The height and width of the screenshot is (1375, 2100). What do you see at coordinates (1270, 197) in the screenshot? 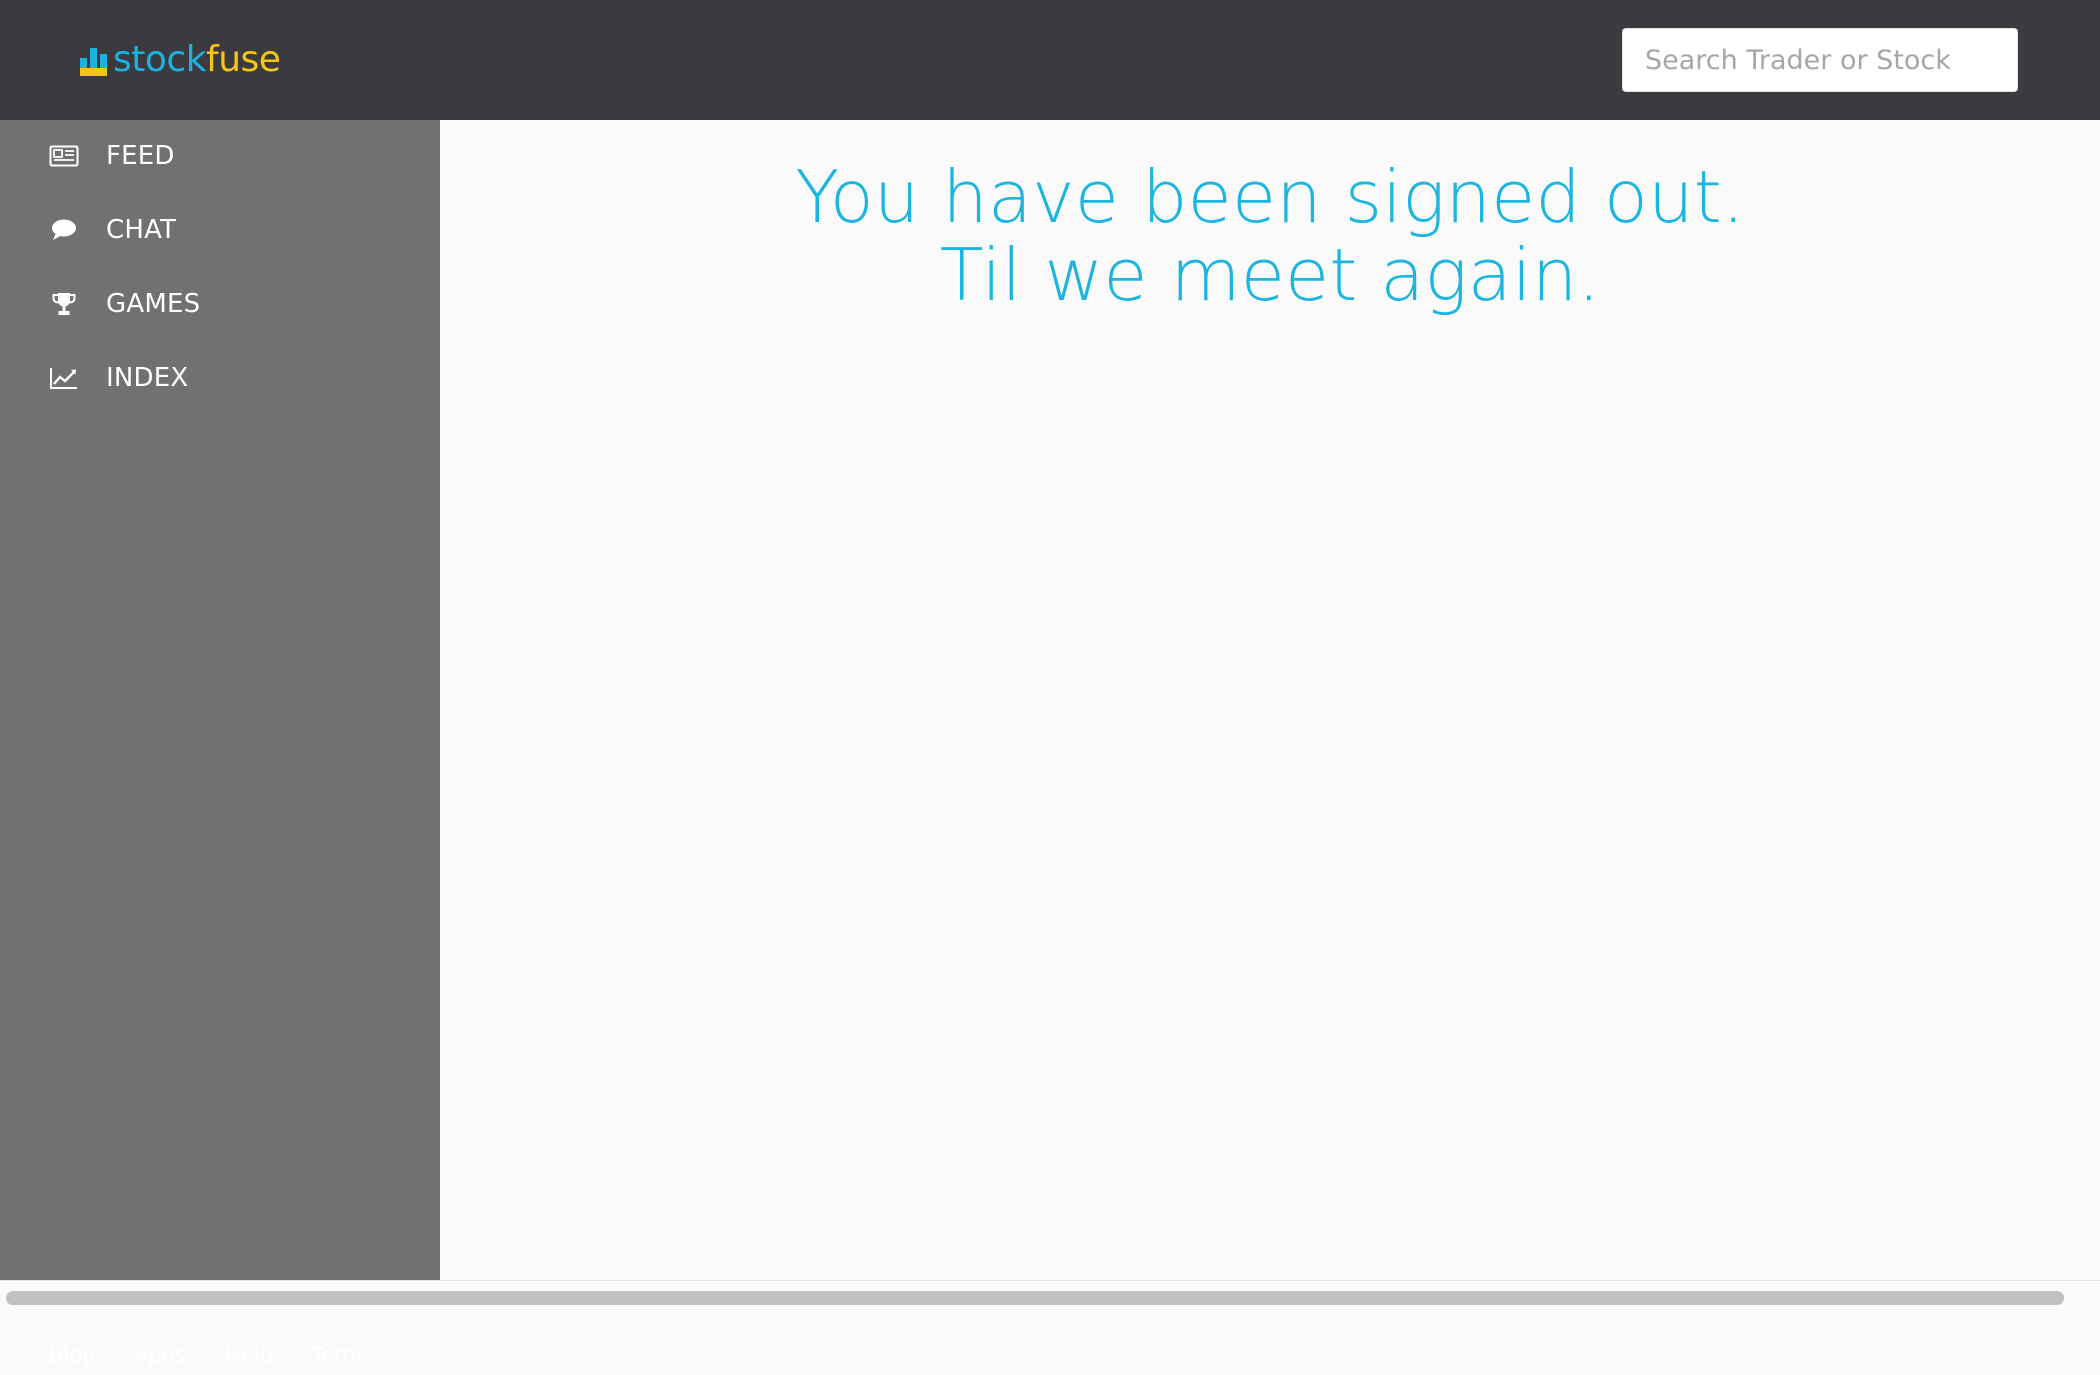
I see `signed-out-line: You have been signed out.` at bounding box center [1270, 197].